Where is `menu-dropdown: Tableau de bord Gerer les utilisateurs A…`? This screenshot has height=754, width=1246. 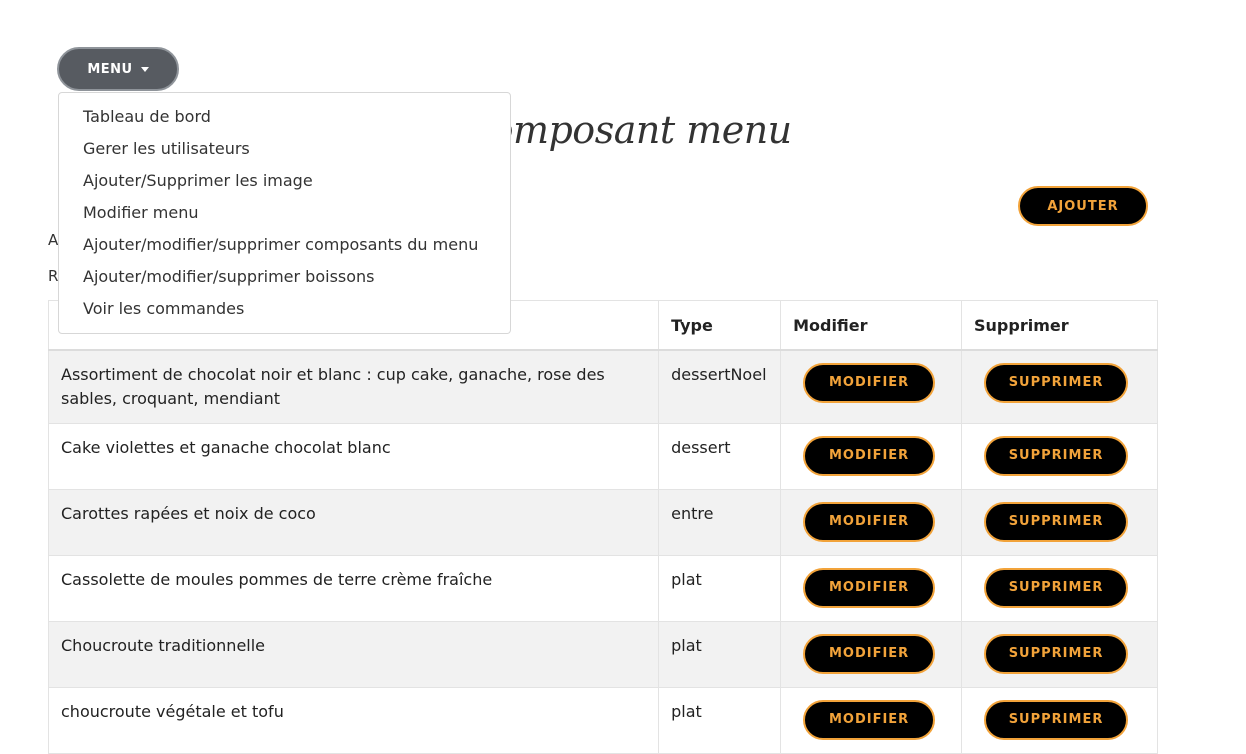 menu-dropdown: Tableau de bord Gerer les utilisateurs A… is located at coordinates (284, 213).